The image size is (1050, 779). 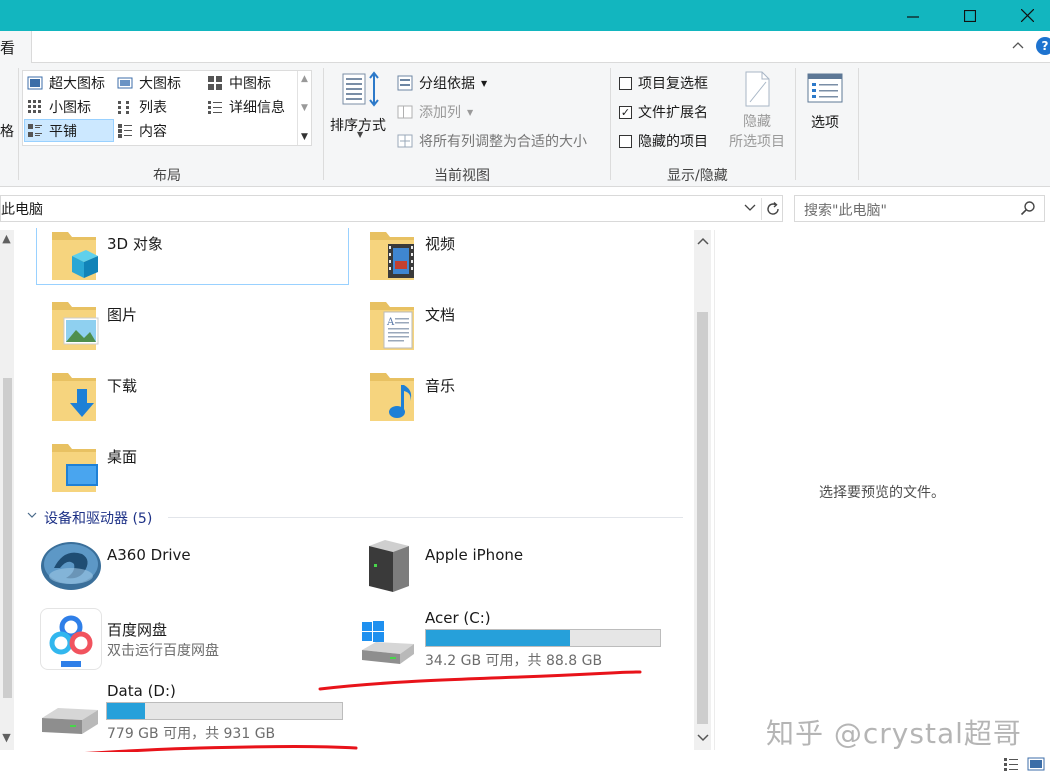 What do you see at coordinates (697, 176) in the screenshot?
I see `show-hide-group-label: 显示/隐藏` at bounding box center [697, 176].